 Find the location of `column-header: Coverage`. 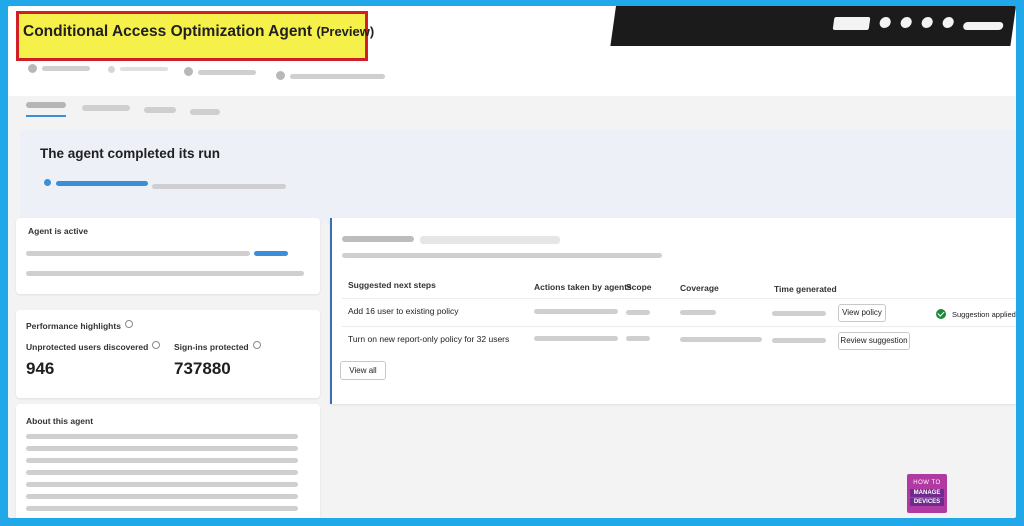

column-header: Coverage is located at coordinates (699, 288).